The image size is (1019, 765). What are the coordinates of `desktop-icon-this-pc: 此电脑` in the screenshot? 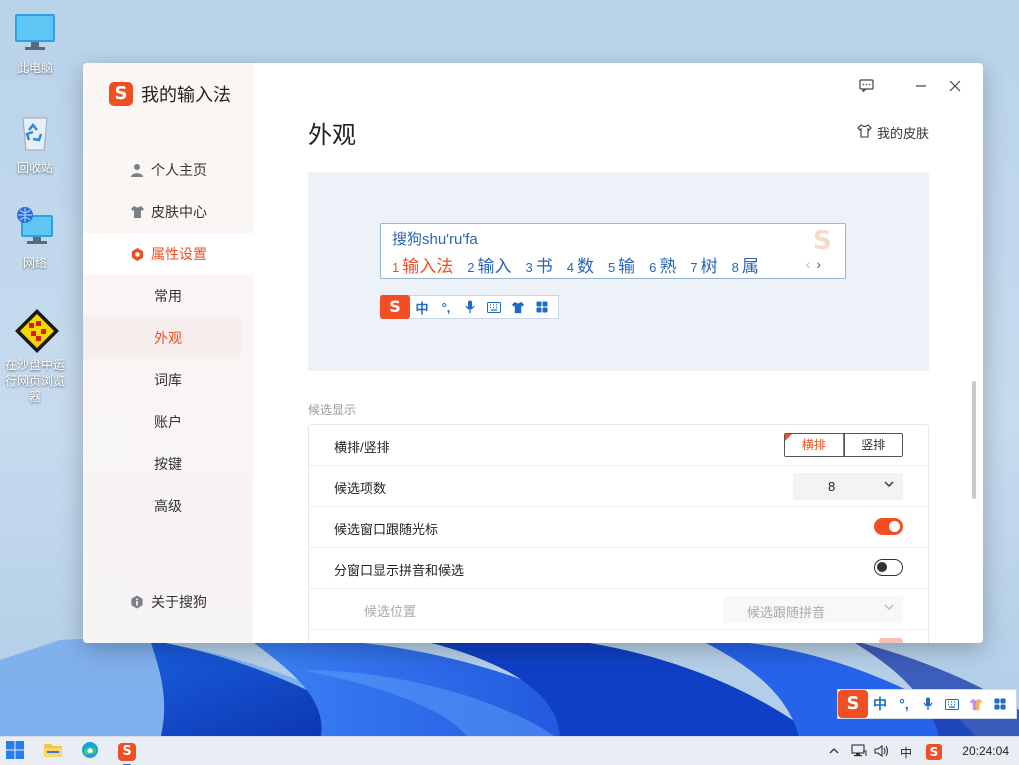 It's located at (35, 43).